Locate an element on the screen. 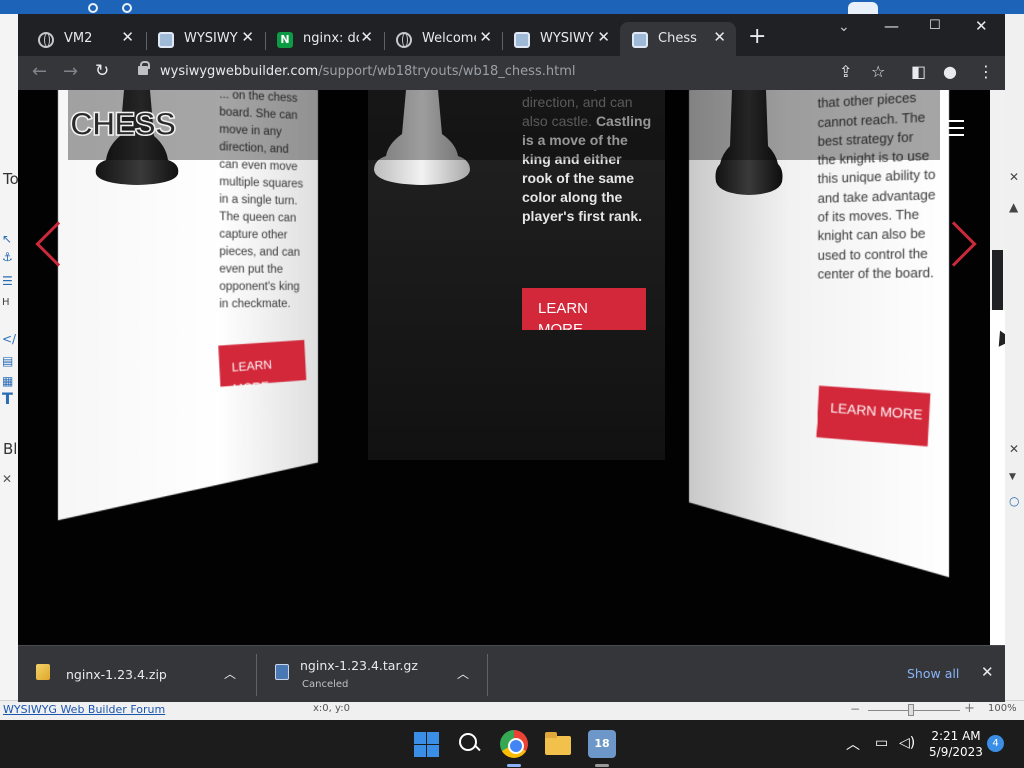 This screenshot has width=1024, height=768. form-icon: ▤ is located at coordinates (9, 361).